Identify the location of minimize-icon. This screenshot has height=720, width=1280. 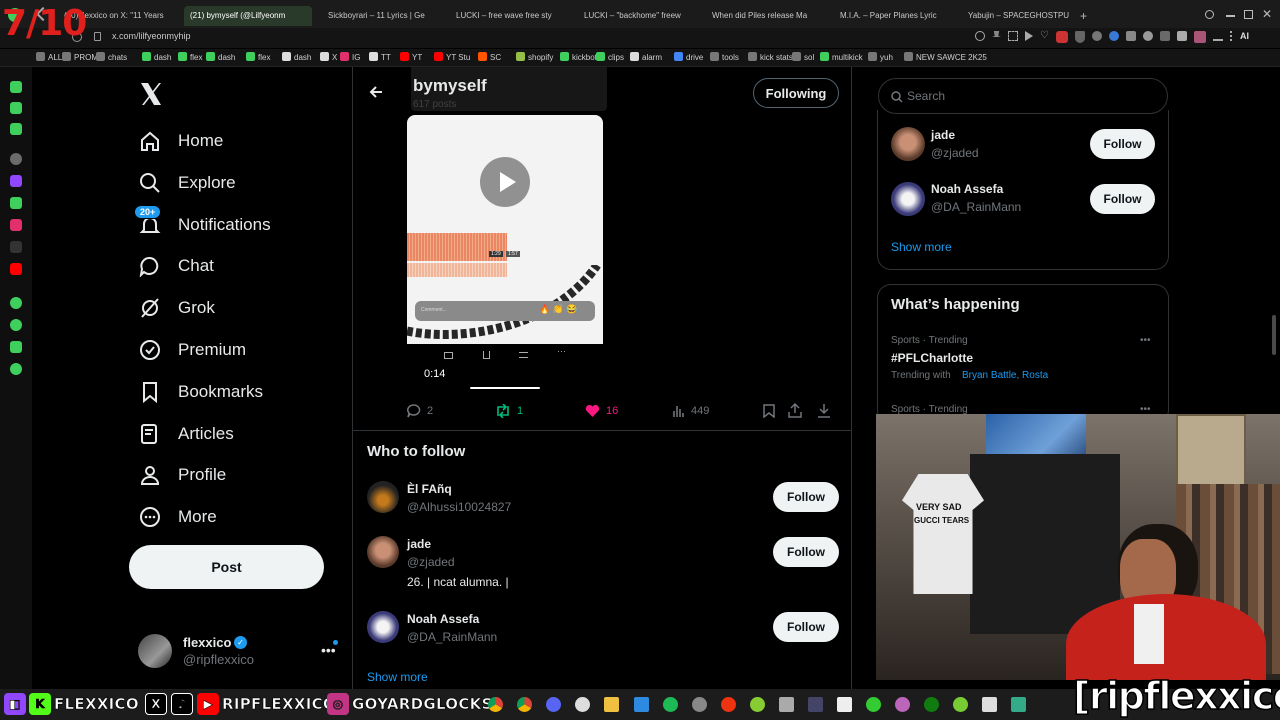
(1230, 16).